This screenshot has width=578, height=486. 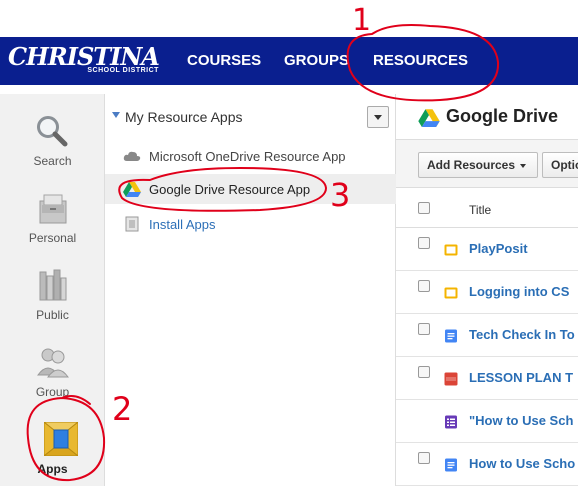 I want to click on left-rail: Search Personal Public Group Apps, so click(x=52, y=290).